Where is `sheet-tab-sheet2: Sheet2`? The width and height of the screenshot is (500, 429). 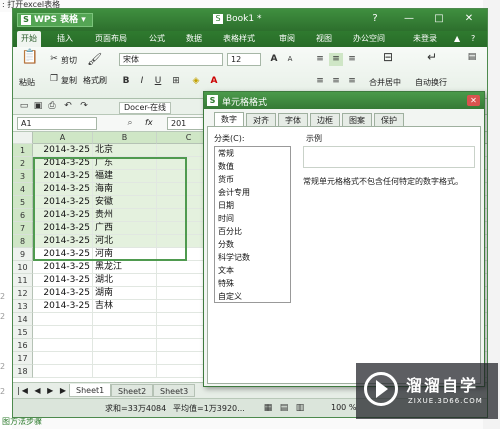 sheet-tab-sheet2: Sheet2 is located at coordinates (132, 390).